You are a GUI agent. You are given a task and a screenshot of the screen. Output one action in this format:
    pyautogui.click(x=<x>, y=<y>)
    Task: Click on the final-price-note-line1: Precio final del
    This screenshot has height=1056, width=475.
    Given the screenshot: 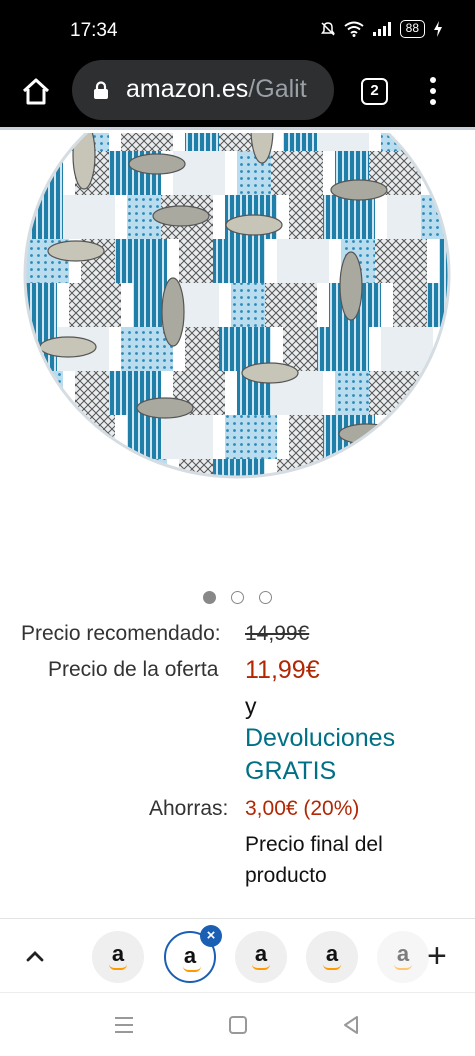 What is the action you would take?
    pyautogui.click(x=314, y=844)
    